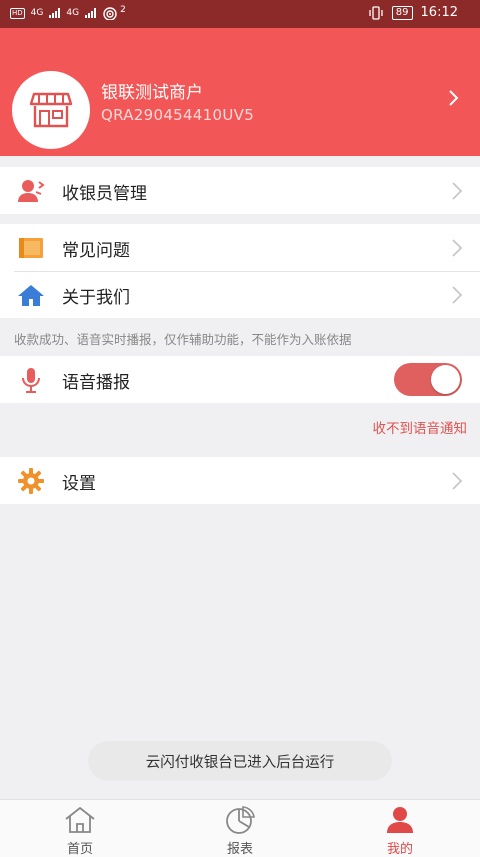  What do you see at coordinates (79, 484) in the screenshot?
I see `settings-label: 设置` at bounding box center [79, 484].